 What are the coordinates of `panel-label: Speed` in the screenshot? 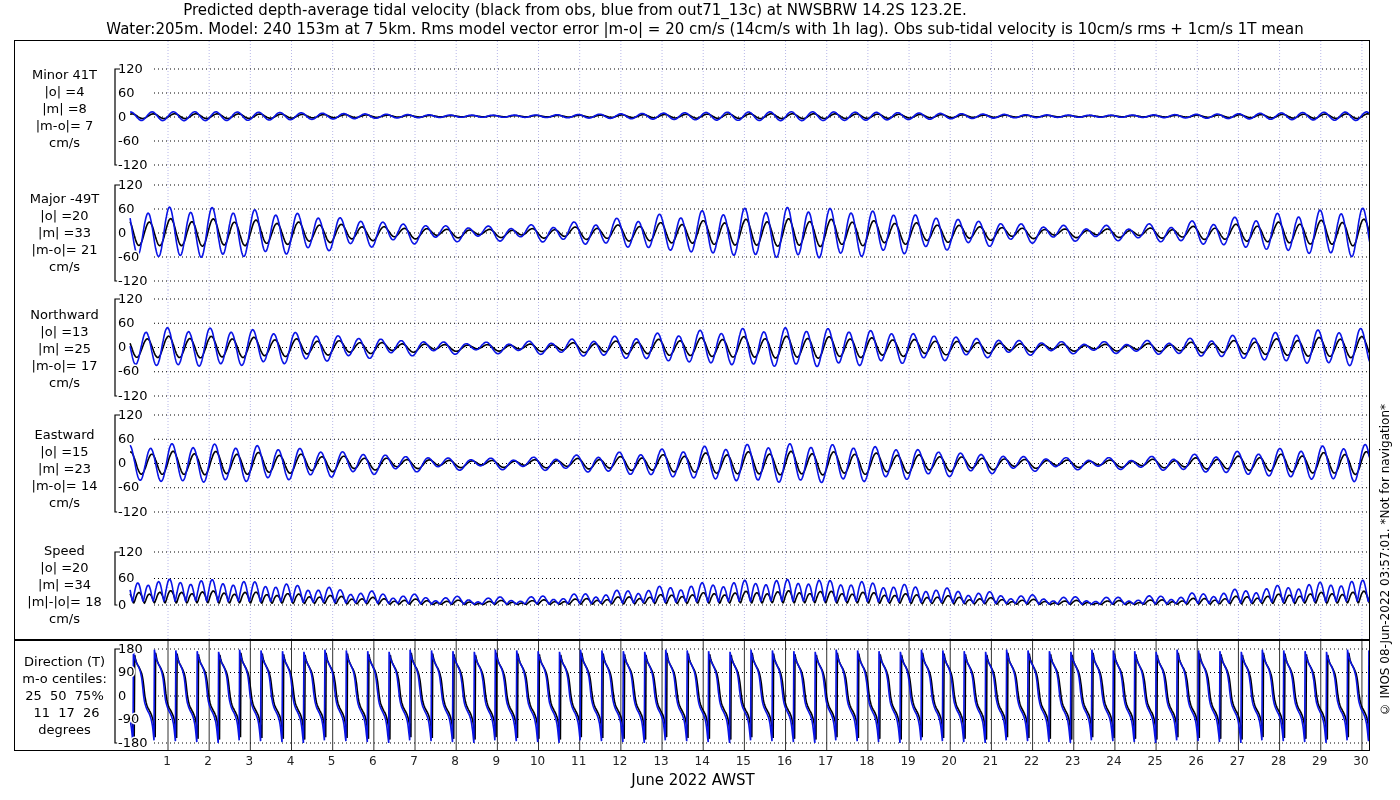 It's located at (64, 550).